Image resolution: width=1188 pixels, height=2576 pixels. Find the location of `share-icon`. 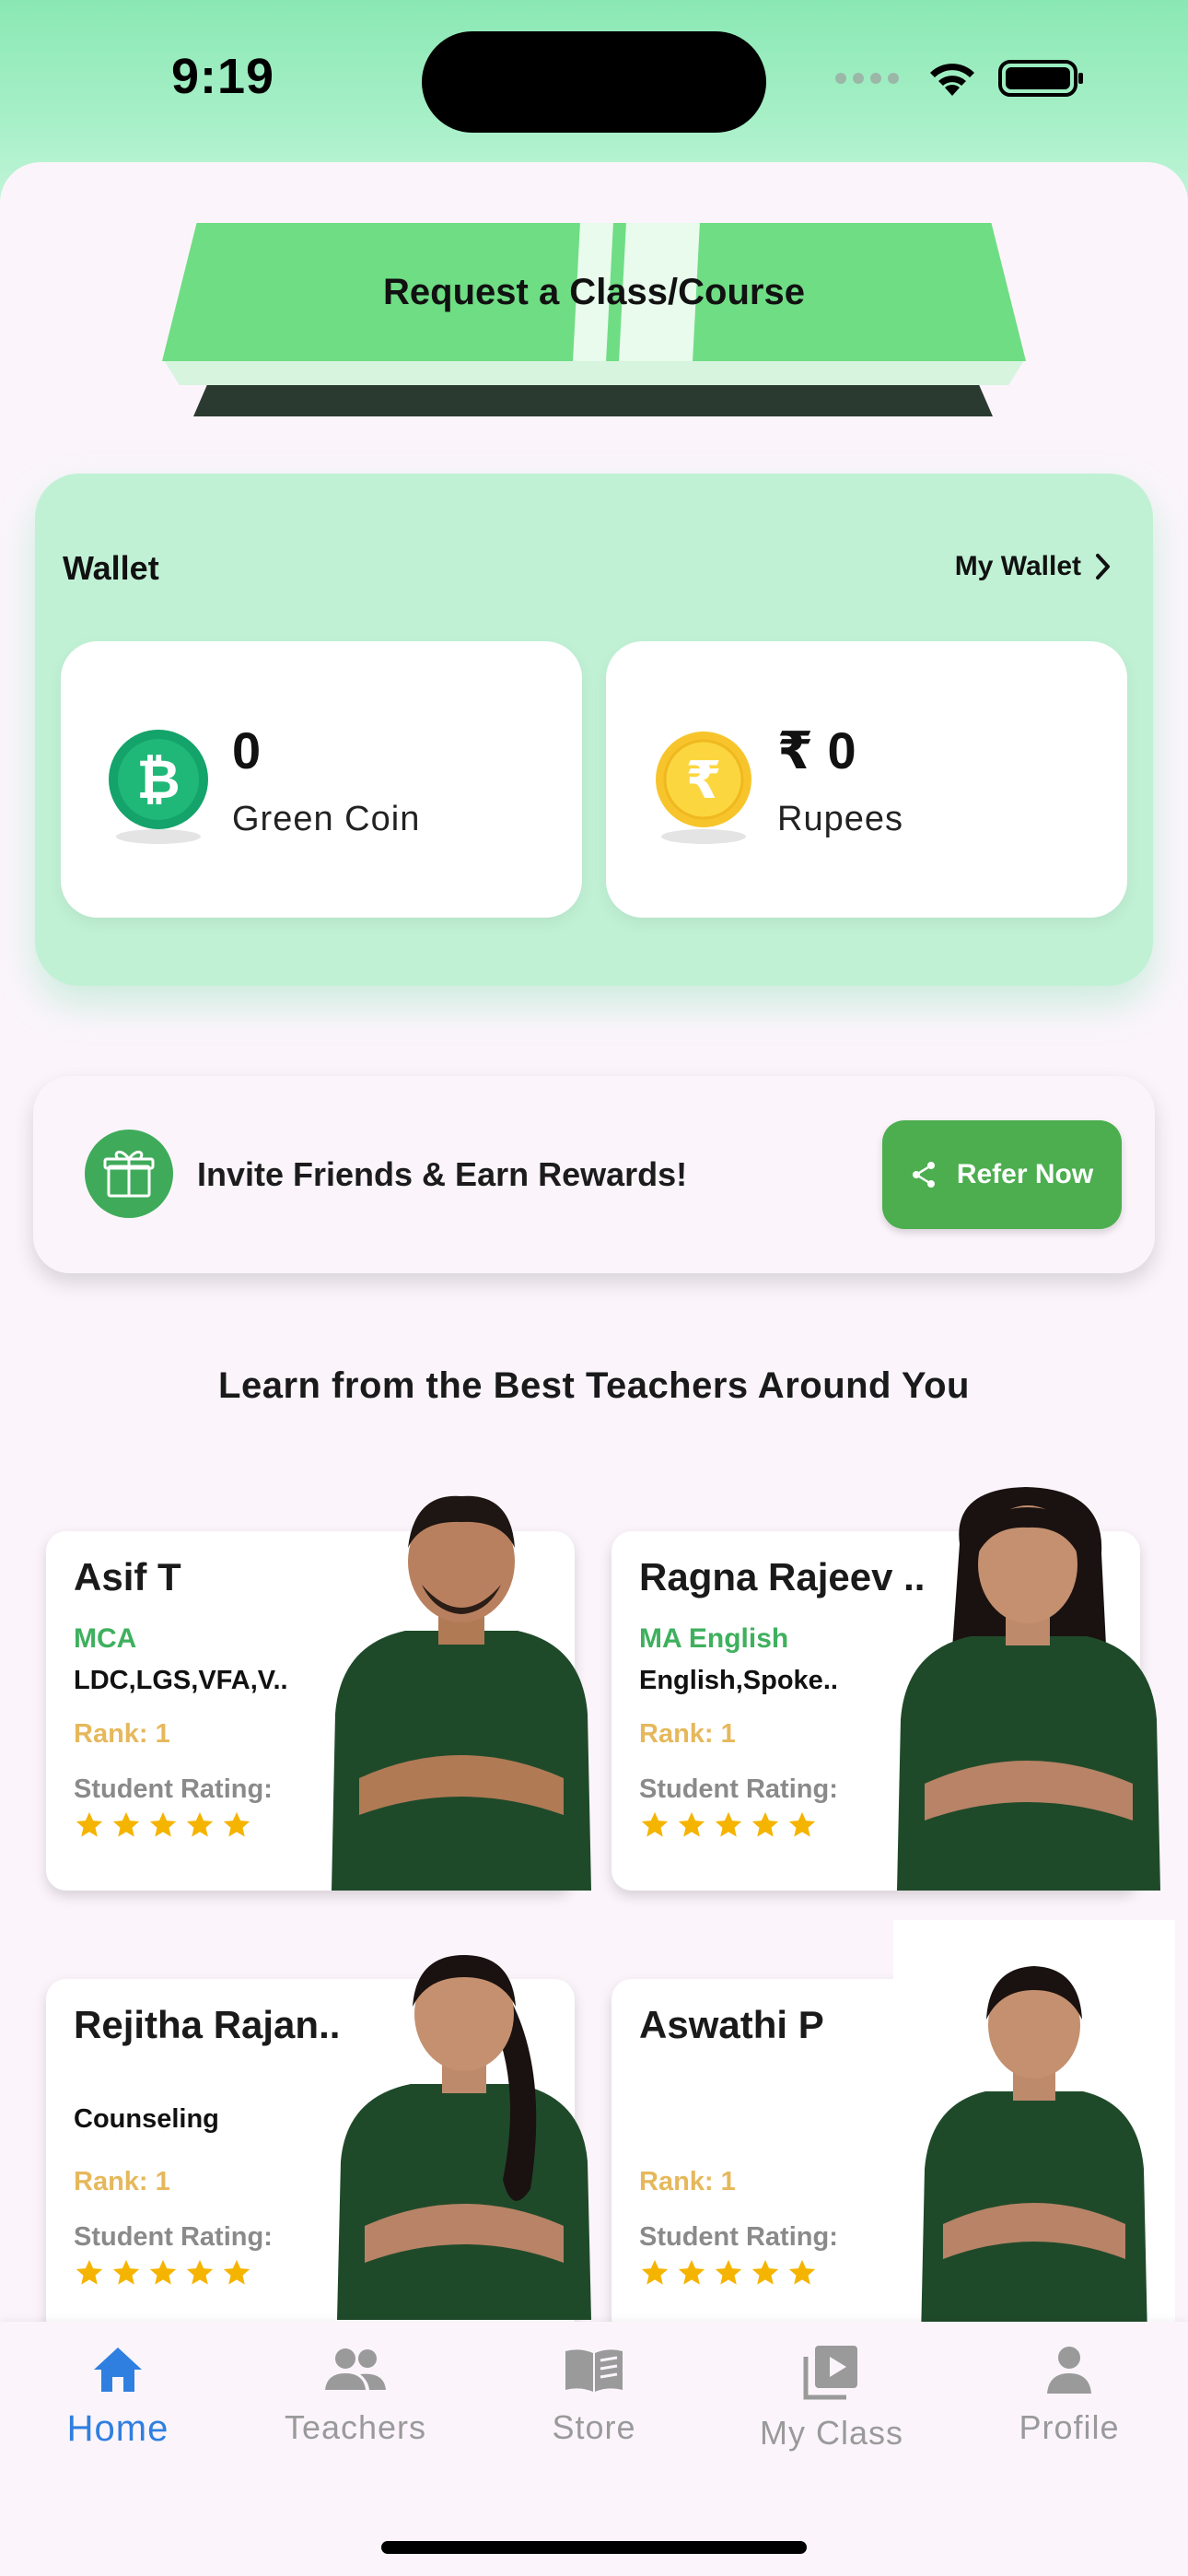

share-icon is located at coordinates (923, 1175).